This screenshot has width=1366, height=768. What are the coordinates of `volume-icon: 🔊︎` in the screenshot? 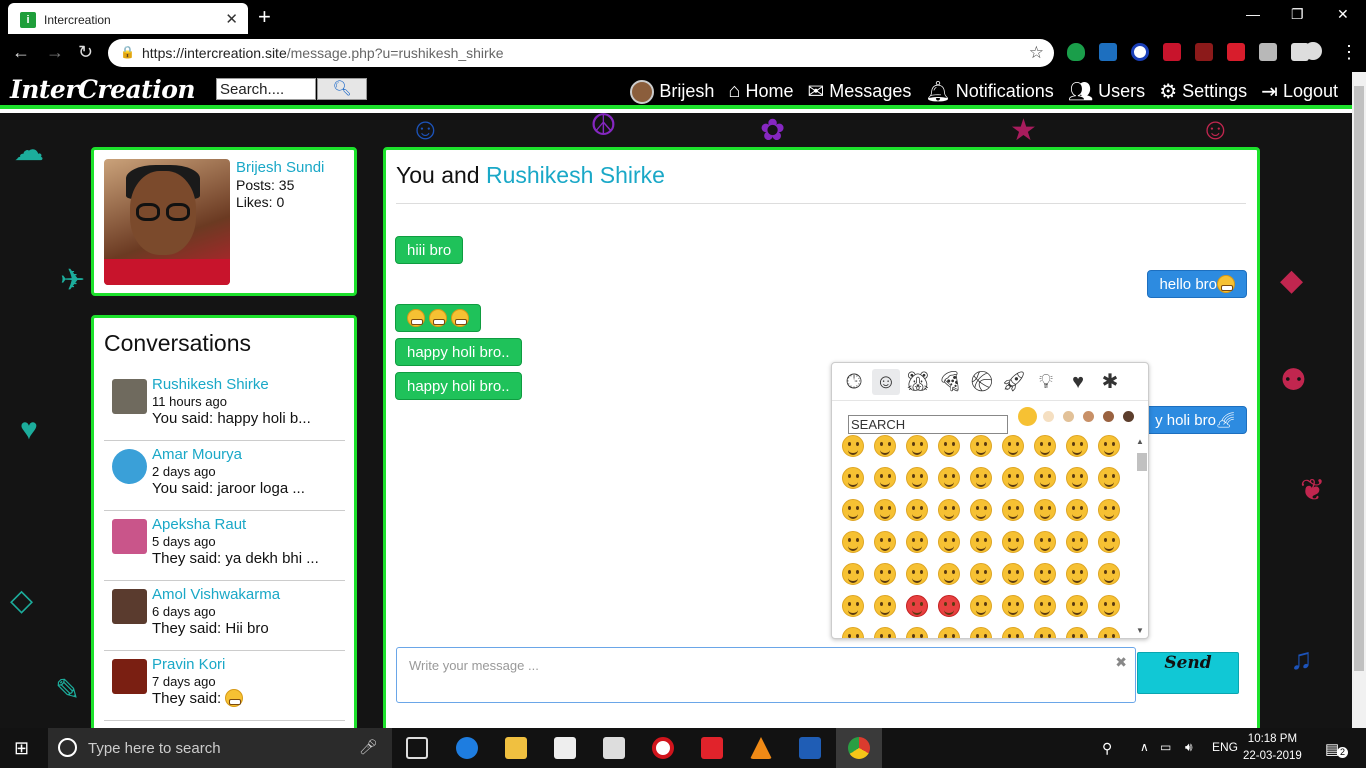 It's located at (1189, 747).